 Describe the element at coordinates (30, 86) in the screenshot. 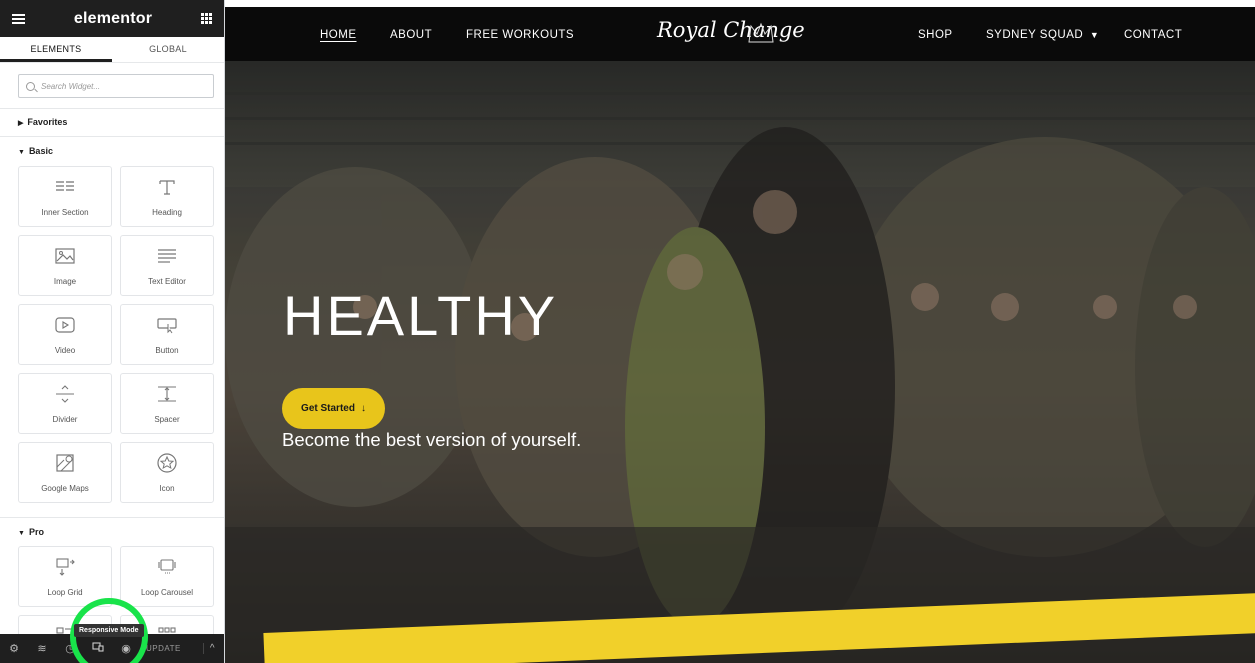

I see `search-icon` at that location.